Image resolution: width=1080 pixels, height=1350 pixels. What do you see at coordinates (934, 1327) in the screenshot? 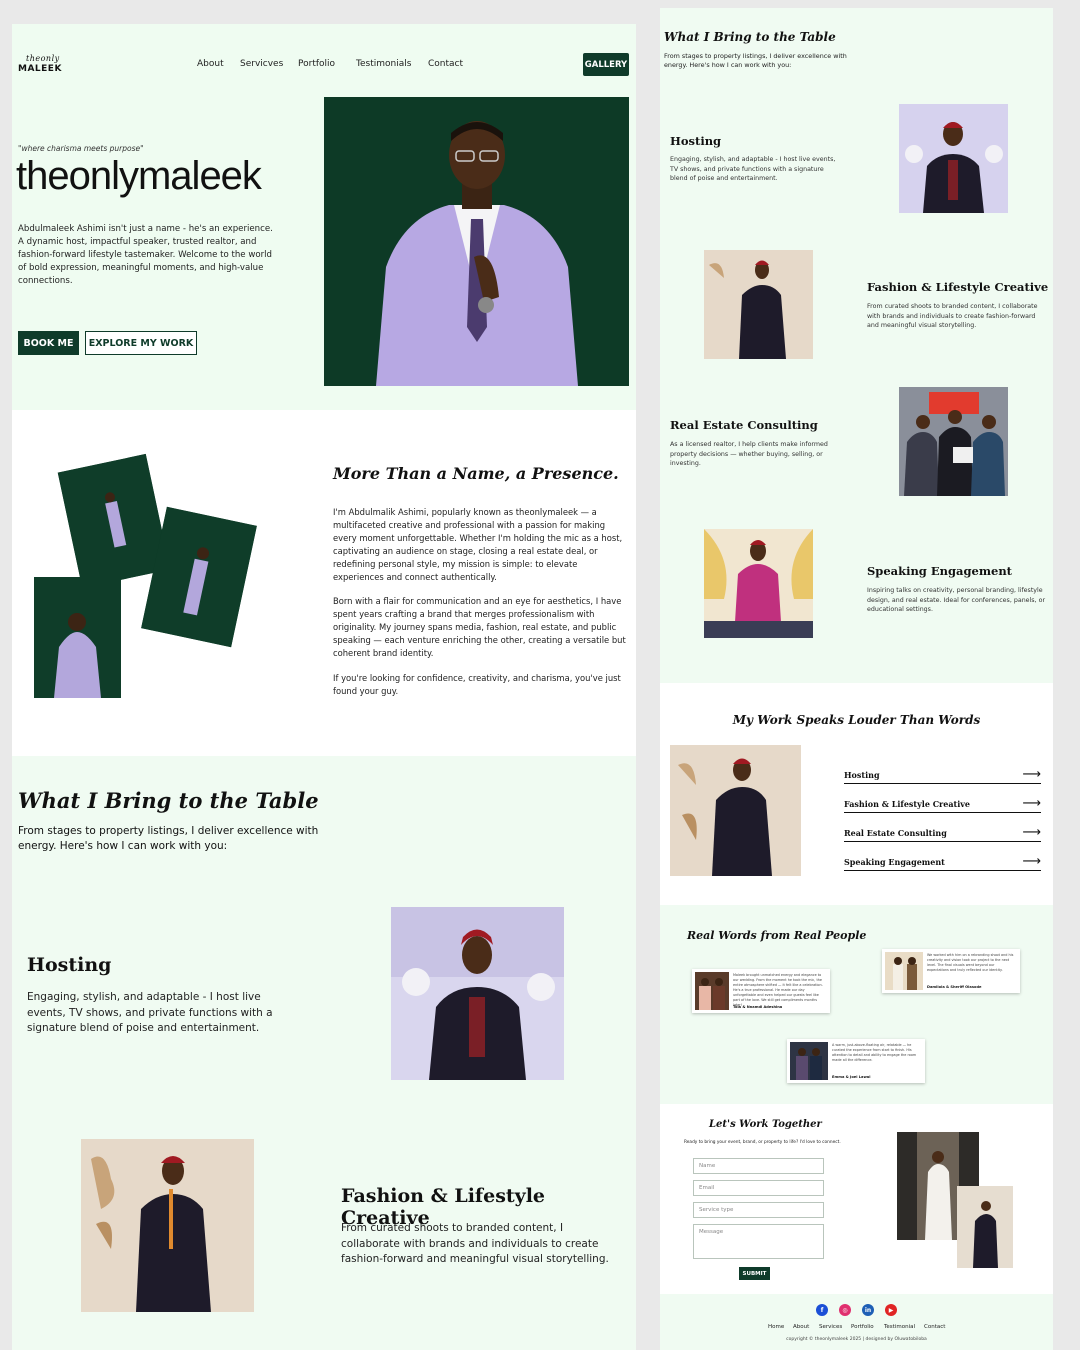
I see `footer-link-contact: Contact` at bounding box center [934, 1327].